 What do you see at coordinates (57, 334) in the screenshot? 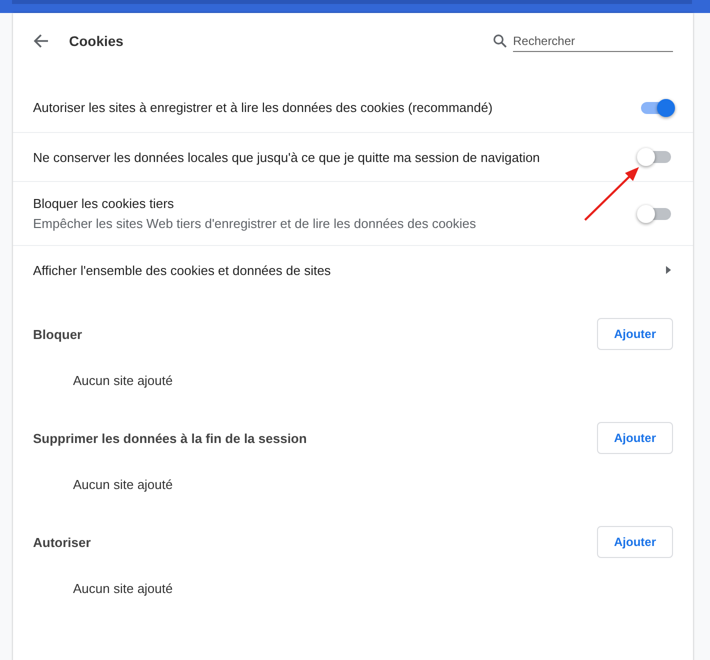
I see `section-title: Bloquer` at bounding box center [57, 334].